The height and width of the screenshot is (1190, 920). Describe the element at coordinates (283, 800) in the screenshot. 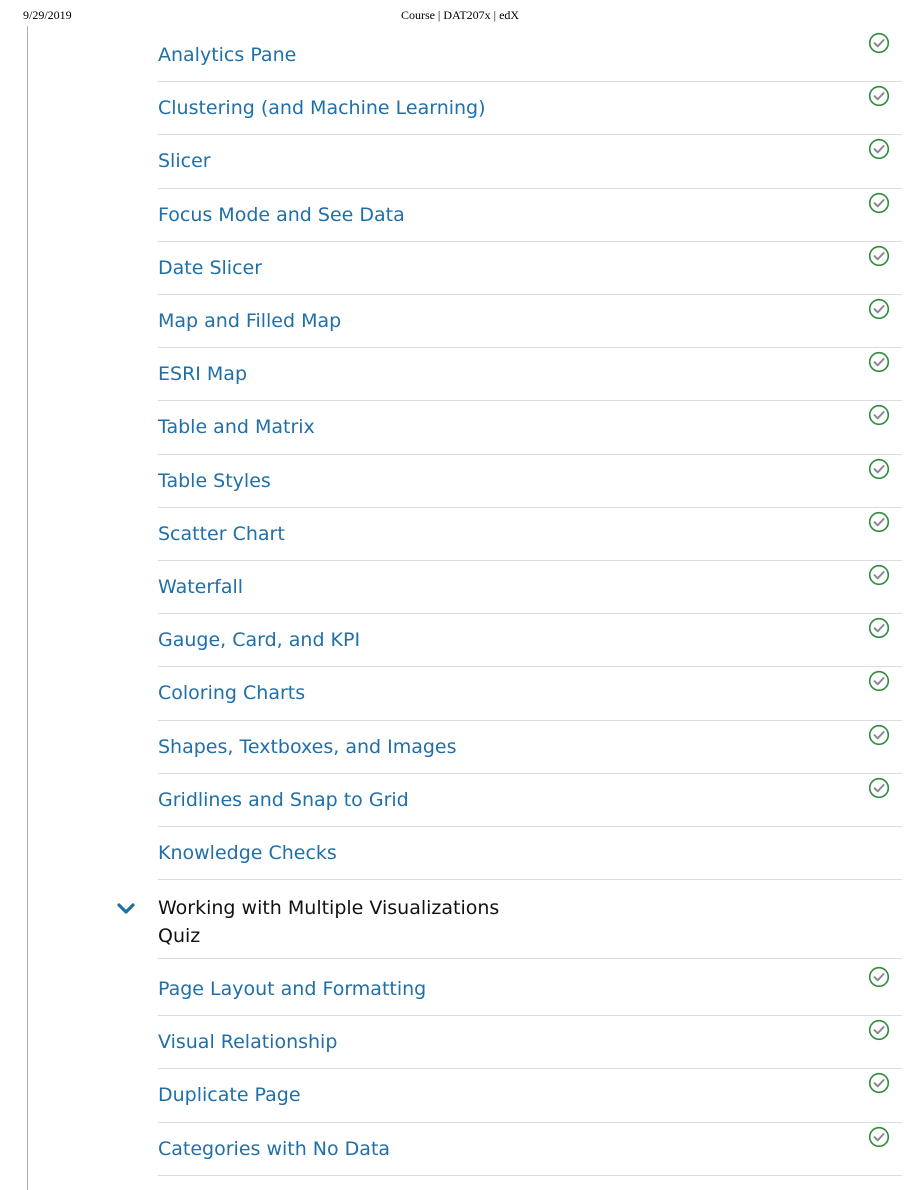

I see `outline-item-link: Gridlines and Snap to Grid` at that location.